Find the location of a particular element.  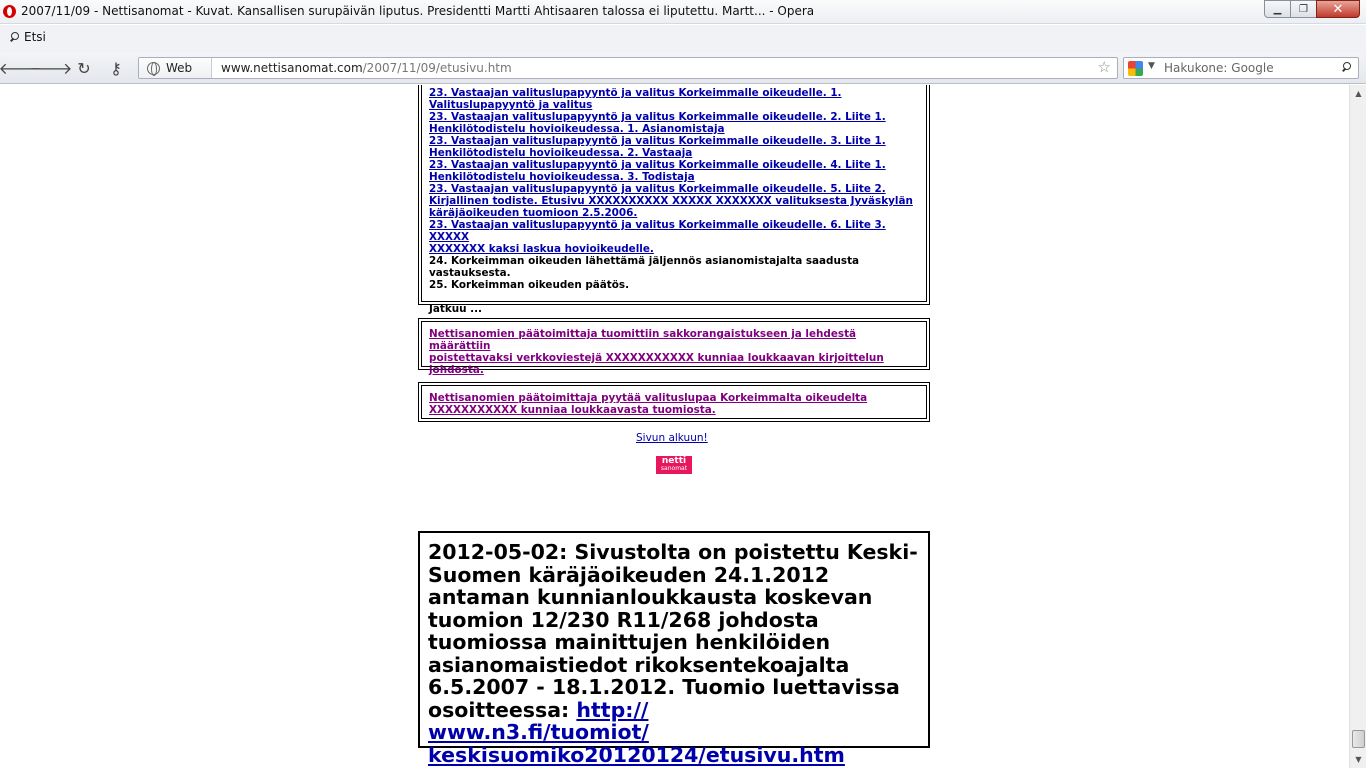

url-path: /2007/11/09/etusivu.htm is located at coordinates (437, 68).